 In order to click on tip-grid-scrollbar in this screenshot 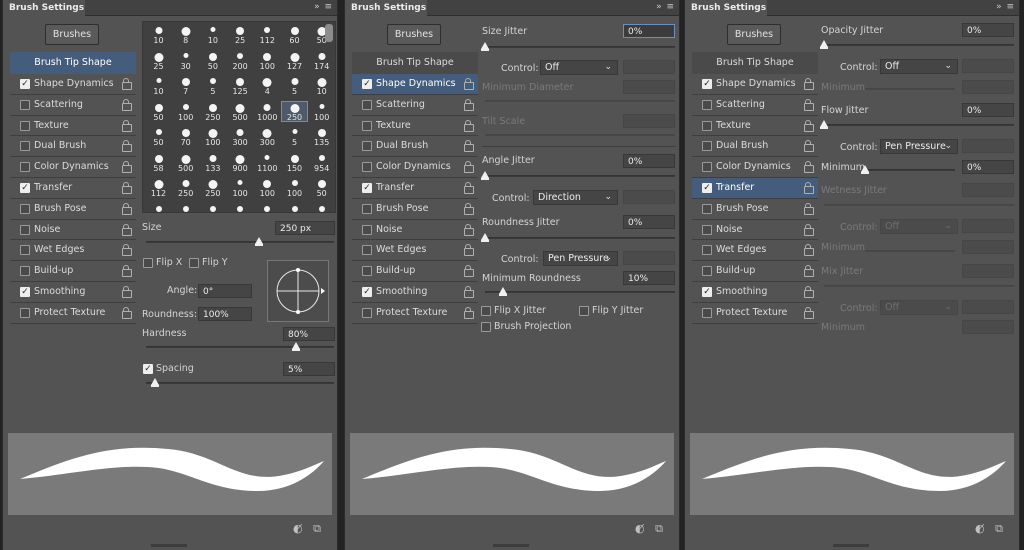, I will do `click(329, 33)`.